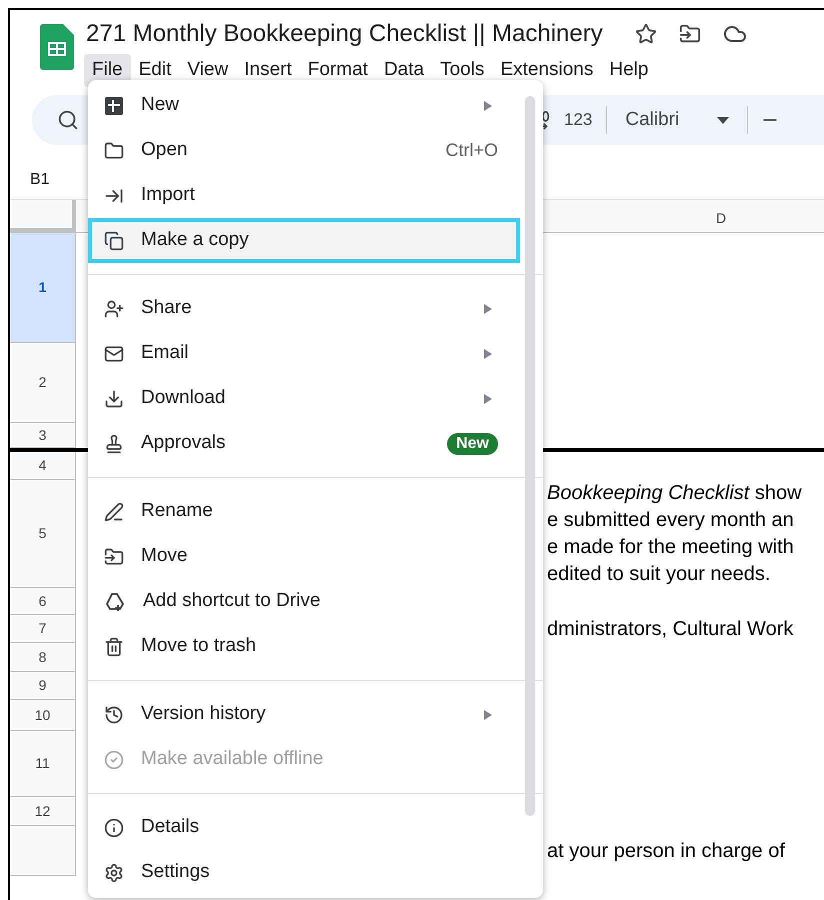  What do you see at coordinates (304, 556) in the screenshot?
I see `menu-item: Move` at bounding box center [304, 556].